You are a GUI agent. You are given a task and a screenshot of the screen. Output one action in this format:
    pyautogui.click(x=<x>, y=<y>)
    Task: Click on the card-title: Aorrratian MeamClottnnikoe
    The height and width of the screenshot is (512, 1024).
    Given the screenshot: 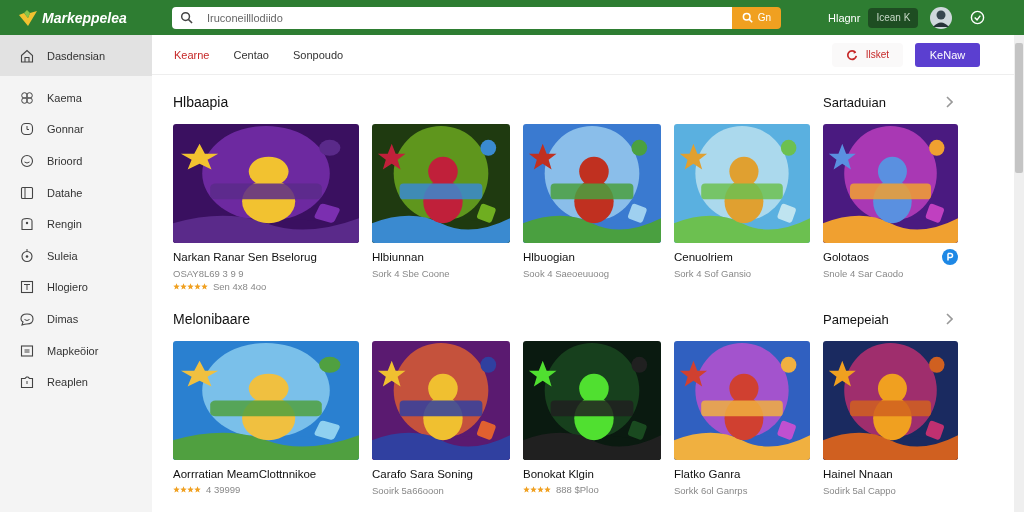 What is the action you would take?
    pyautogui.click(x=245, y=474)
    